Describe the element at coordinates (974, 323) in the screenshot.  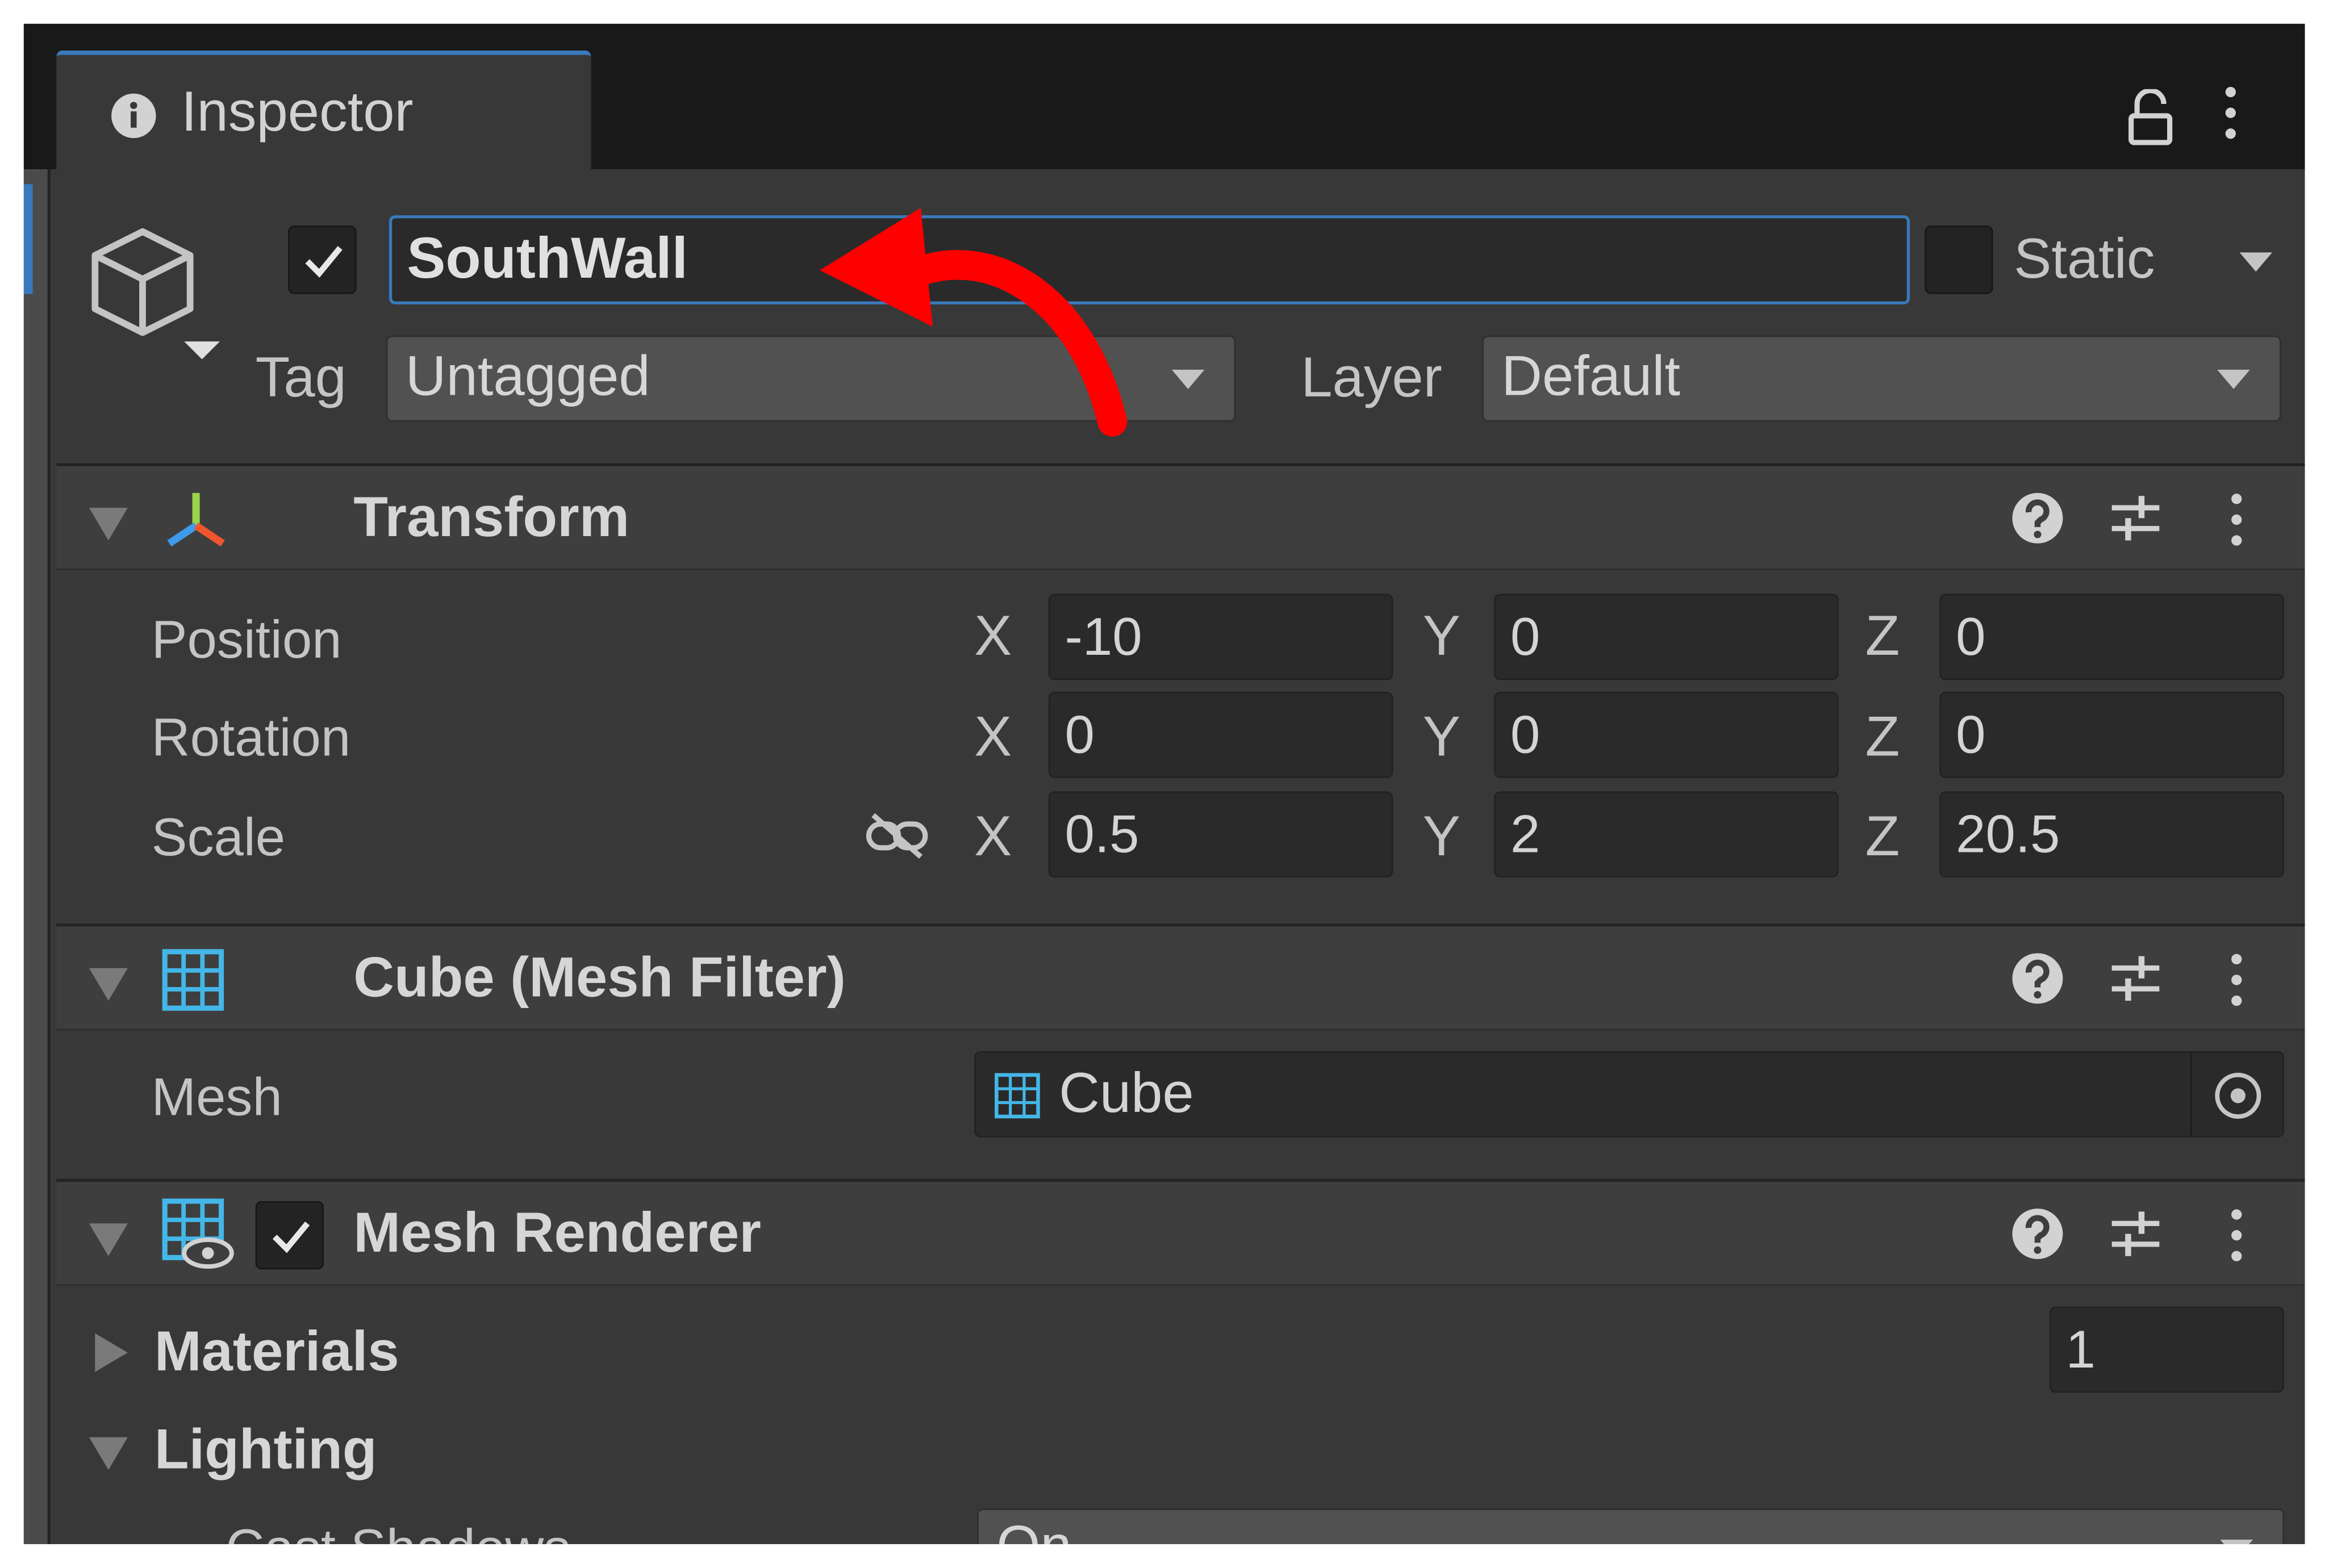
I see `red-annotation-arrow-icon` at that location.